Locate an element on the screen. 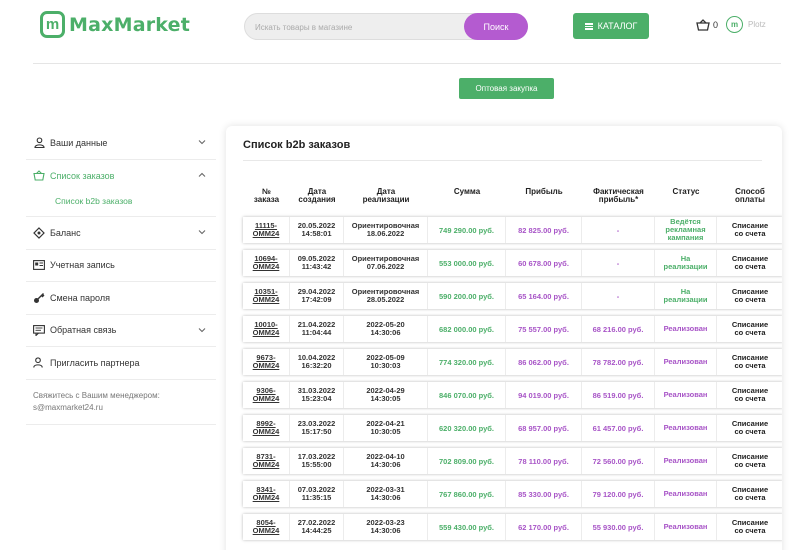 Image resolution: width=792 pixels, height=550 pixels. realization-date-cell: Ориентировочная 07.06.2022 is located at coordinates (386, 263).